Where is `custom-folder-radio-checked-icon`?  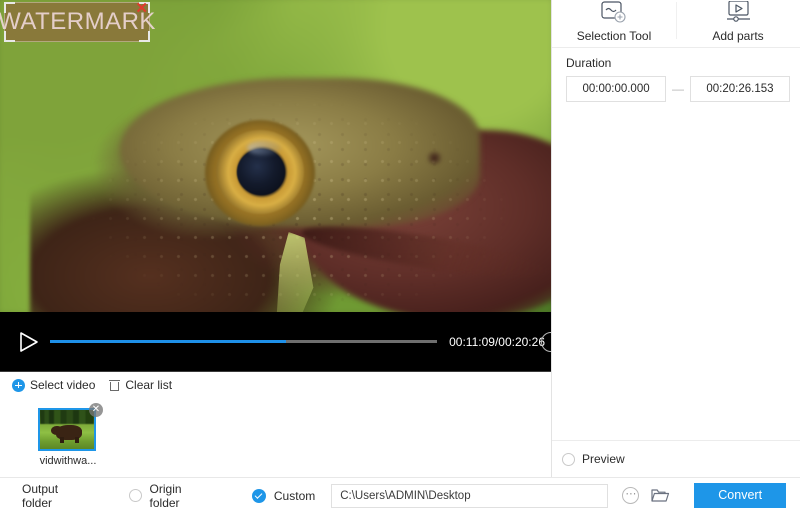
custom-folder-radio-checked-icon is located at coordinates (258, 495).